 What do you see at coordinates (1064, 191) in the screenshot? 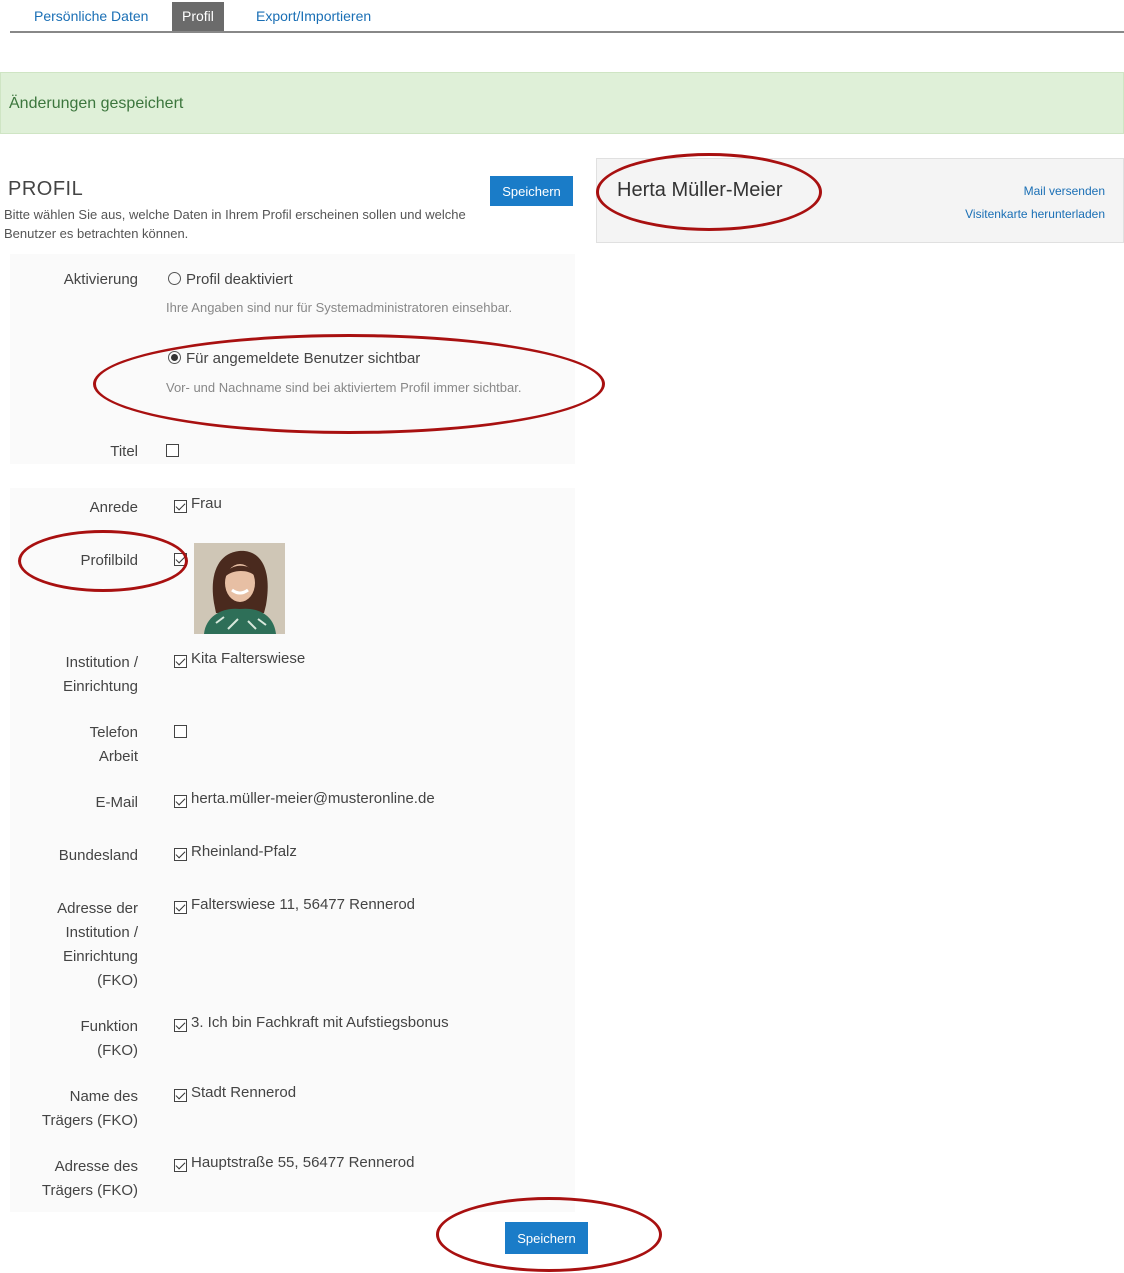
I see `send-mail-link: Mail versenden` at bounding box center [1064, 191].